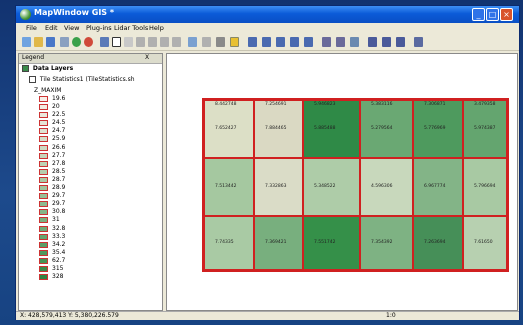 This screenshot has height=325, width=523. I want to click on tile-label-value: 7.513442, so click(226, 186).